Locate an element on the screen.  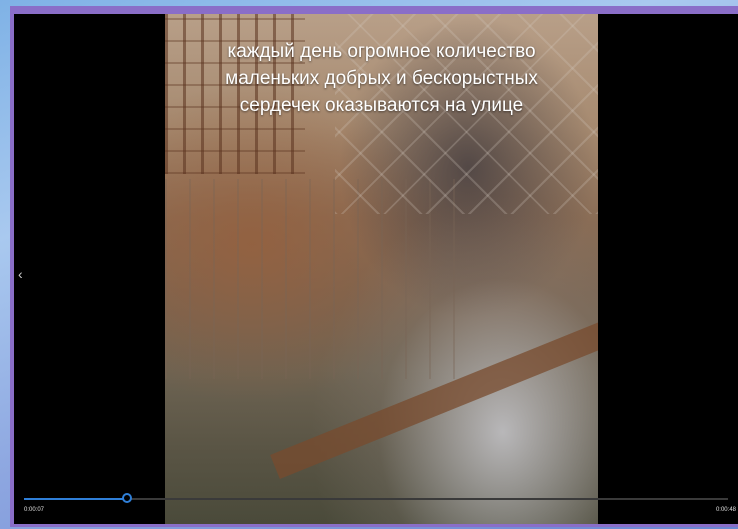
caption-line: маленьких добрых и бескорыстных is located at coordinates (381, 78).